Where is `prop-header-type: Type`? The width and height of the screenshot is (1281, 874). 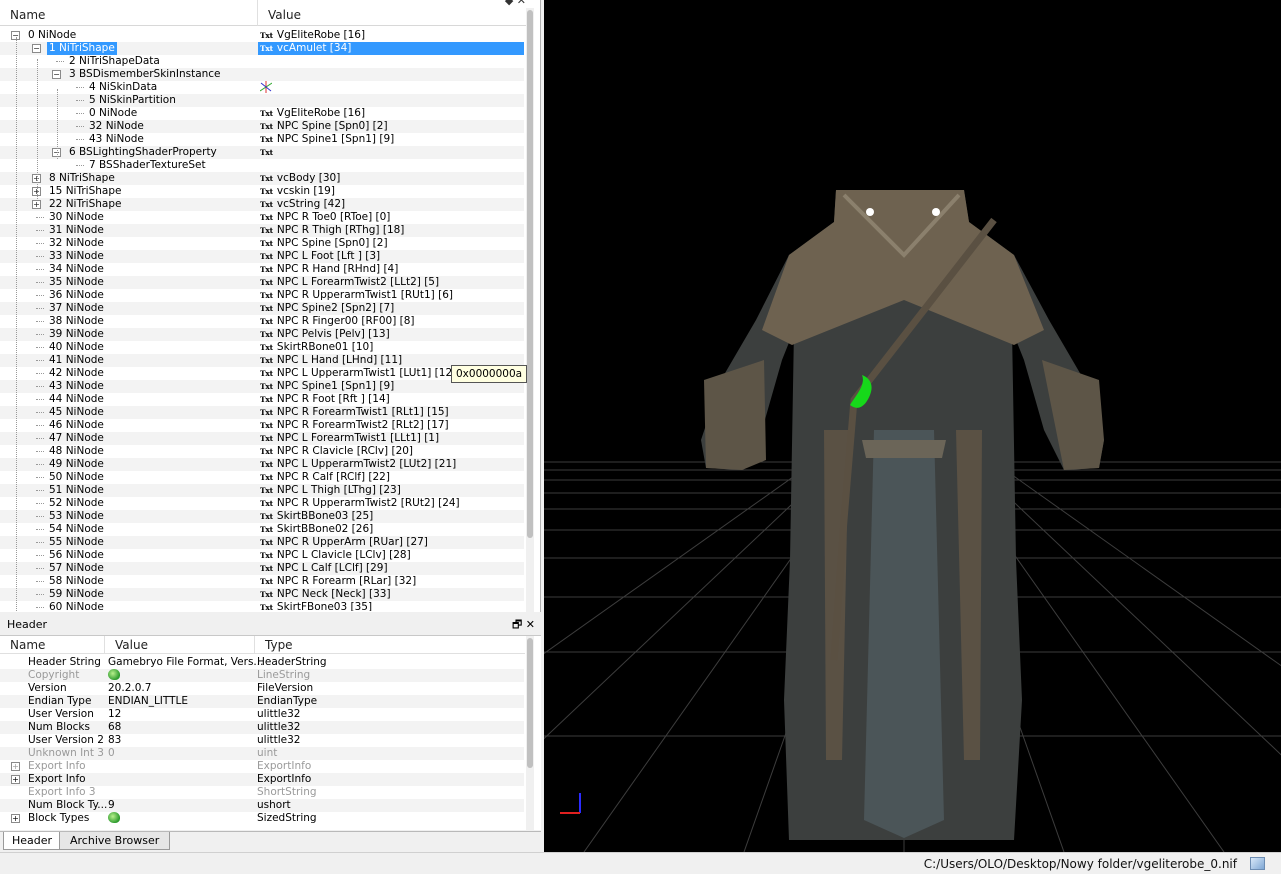 prop-header-type: Type is located at coordinates (390, 645).